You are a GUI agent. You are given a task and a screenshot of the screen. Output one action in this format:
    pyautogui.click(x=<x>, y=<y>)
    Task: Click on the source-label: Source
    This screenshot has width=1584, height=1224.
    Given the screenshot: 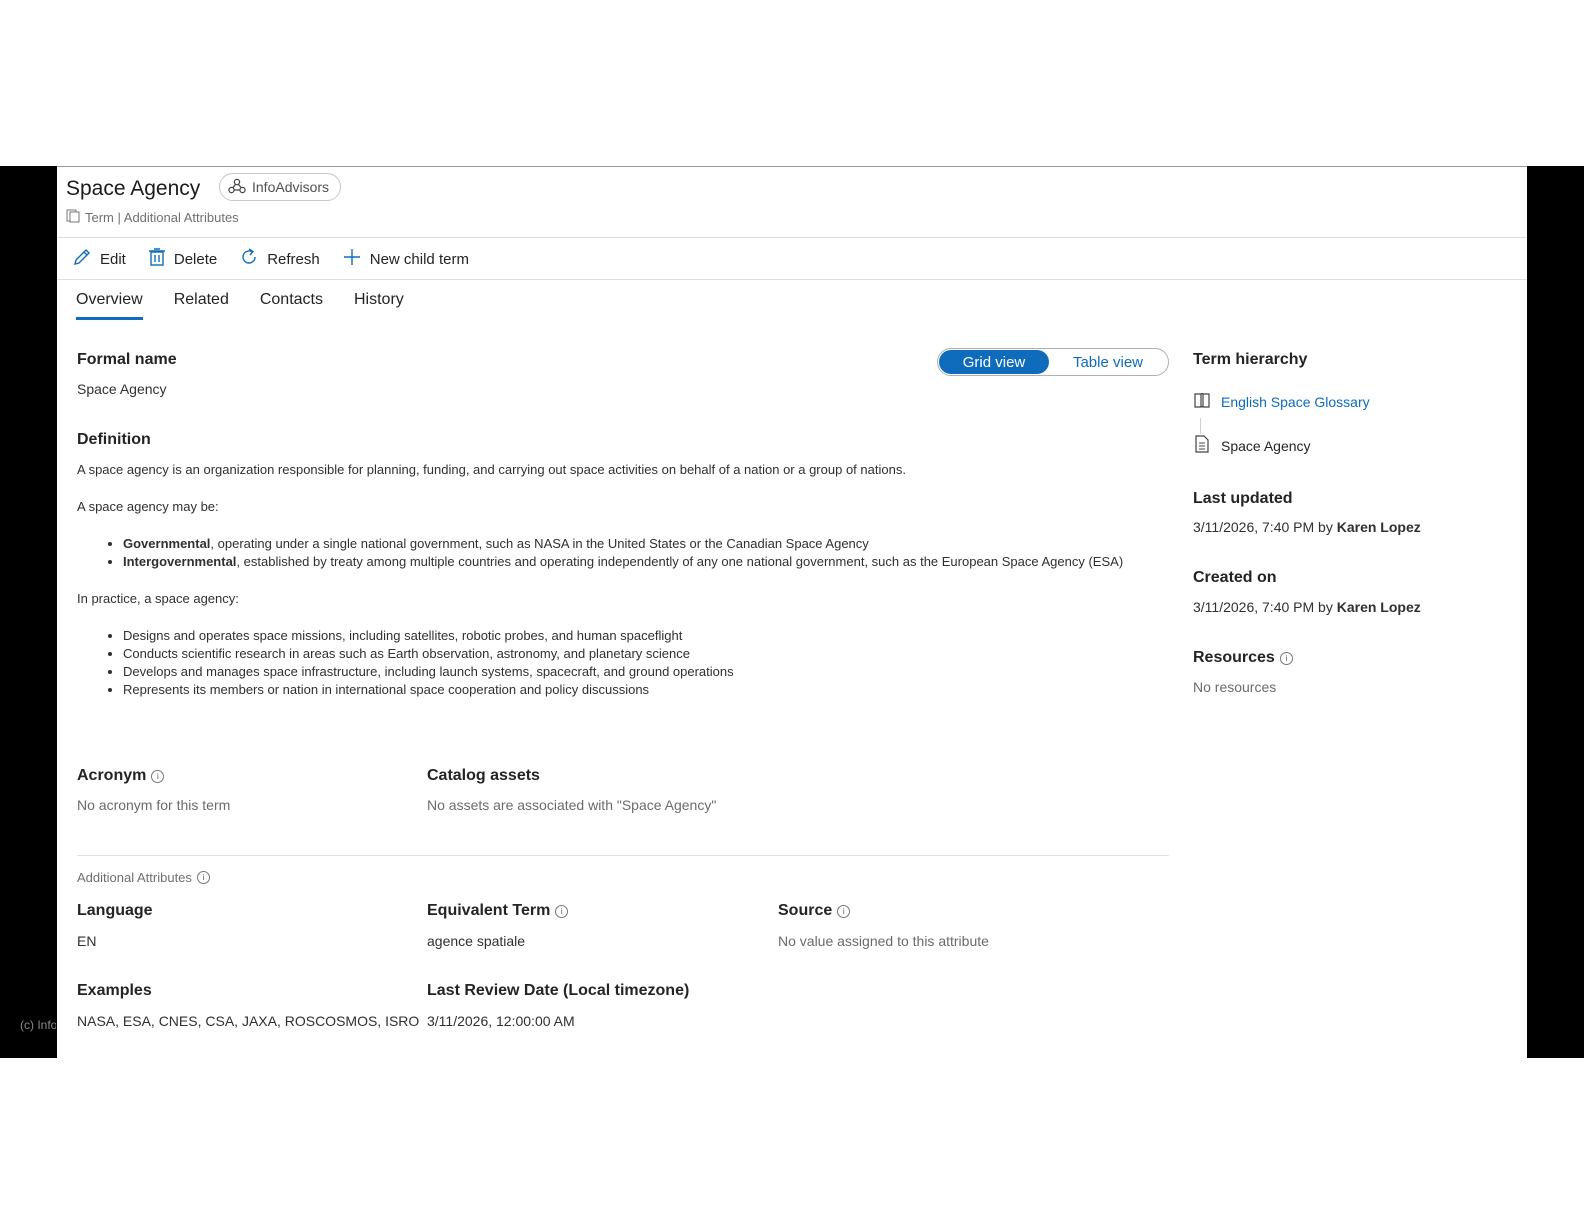 What is the action you would take?
    pyautogui.click(x=805, y=910)
    